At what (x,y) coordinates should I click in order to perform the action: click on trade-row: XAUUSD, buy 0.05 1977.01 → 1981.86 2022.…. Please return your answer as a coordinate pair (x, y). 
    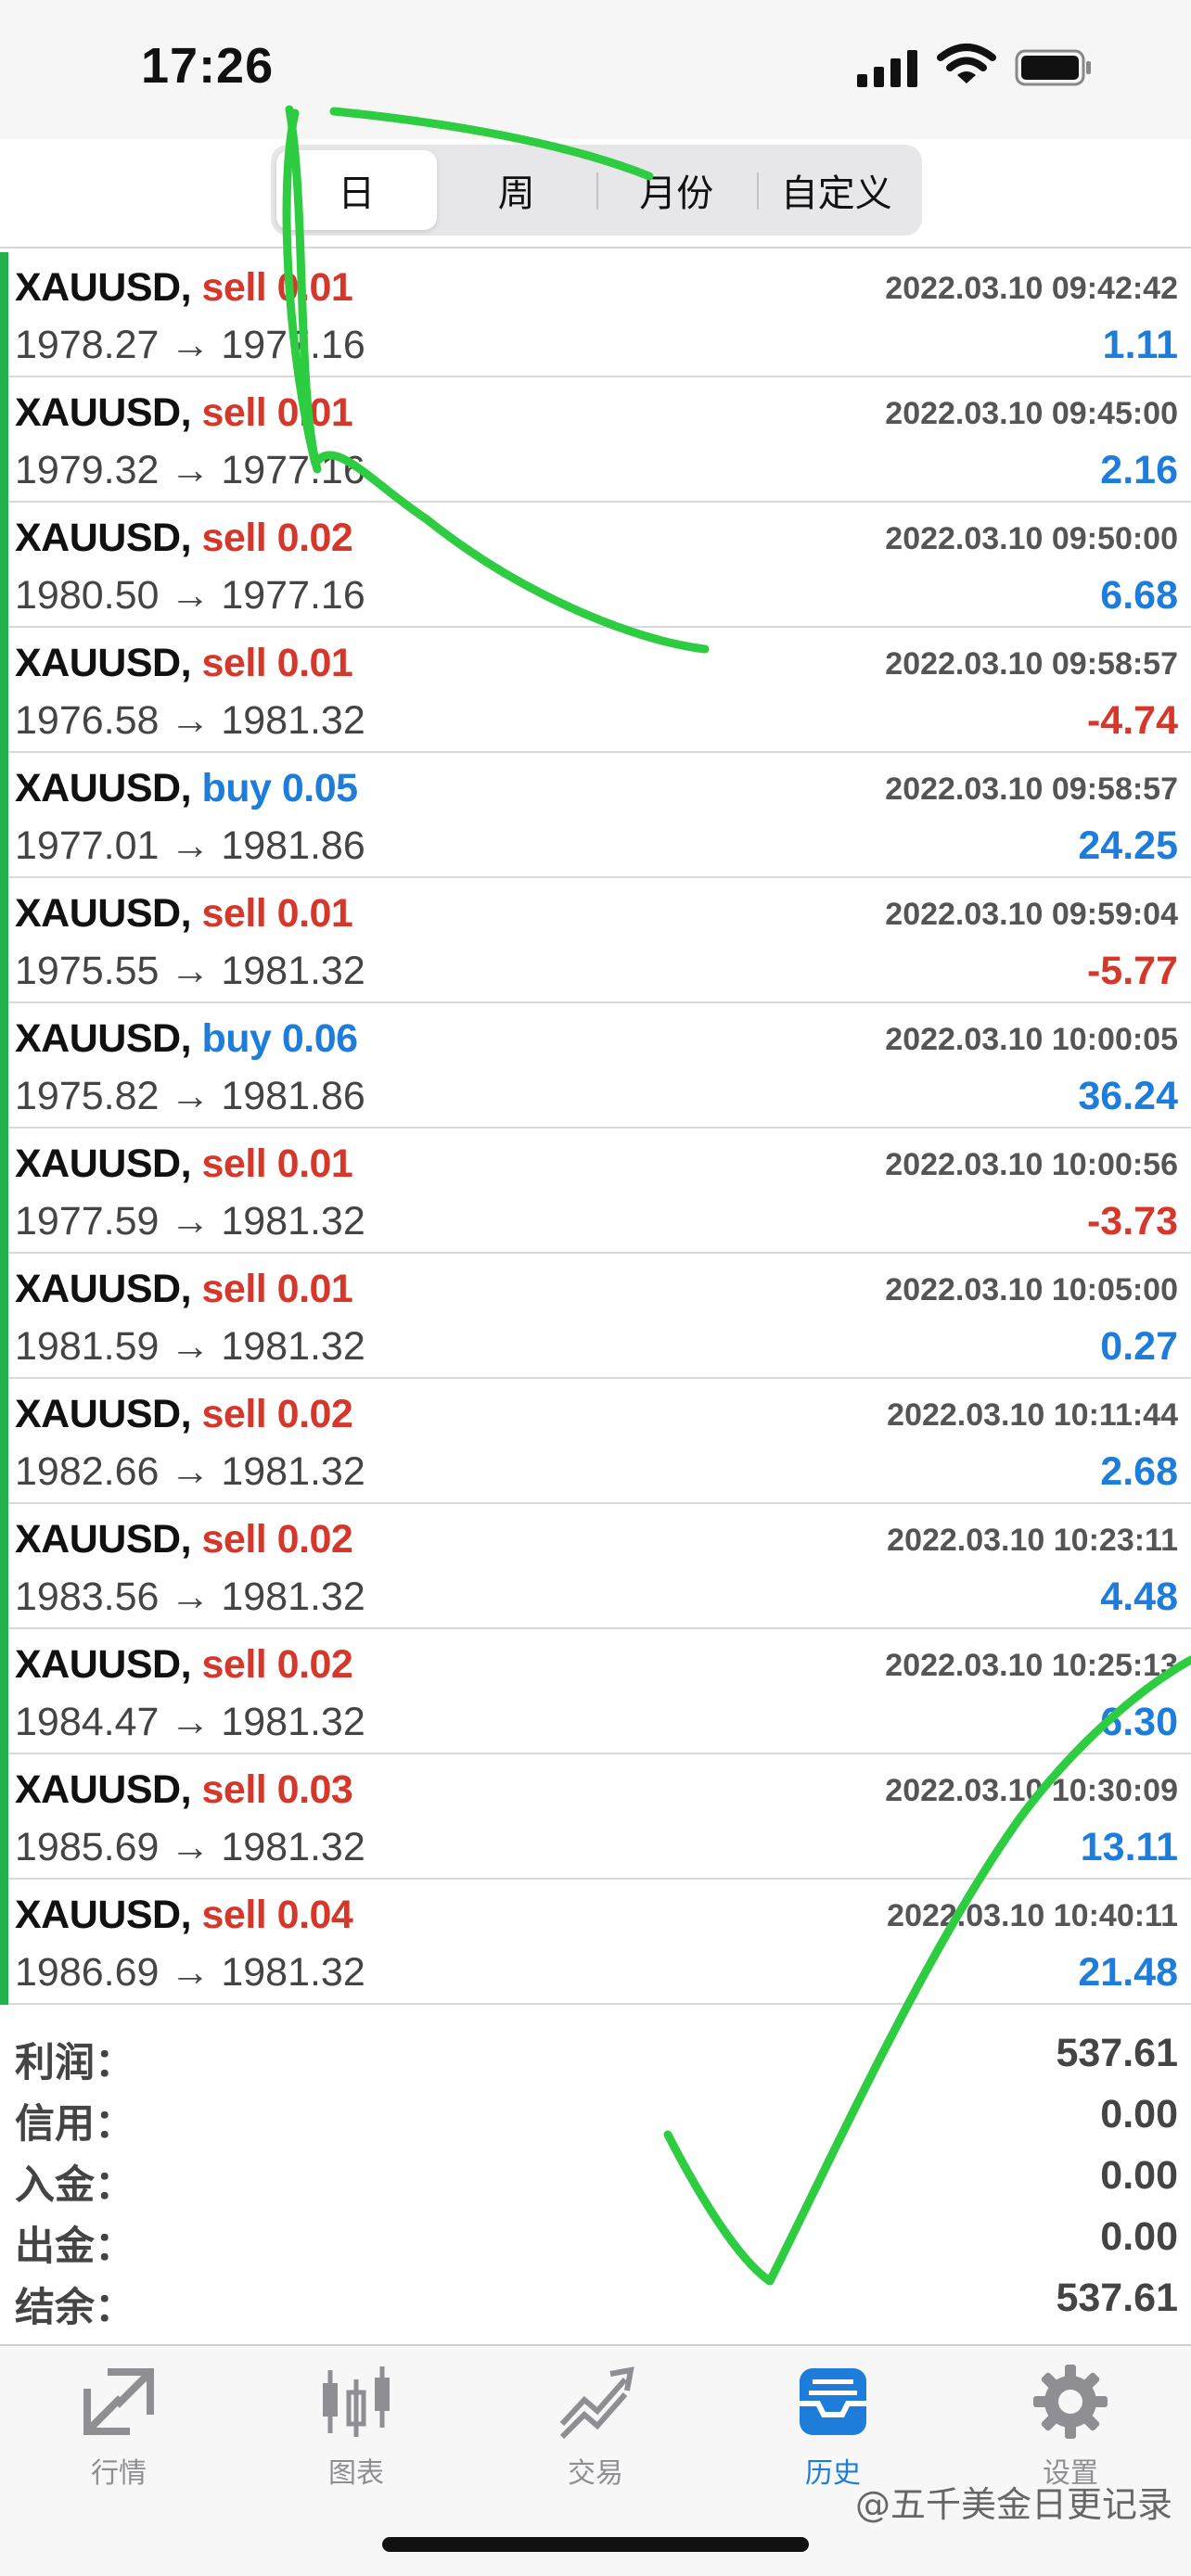
    Looking at the image, I should click on (595, 816).